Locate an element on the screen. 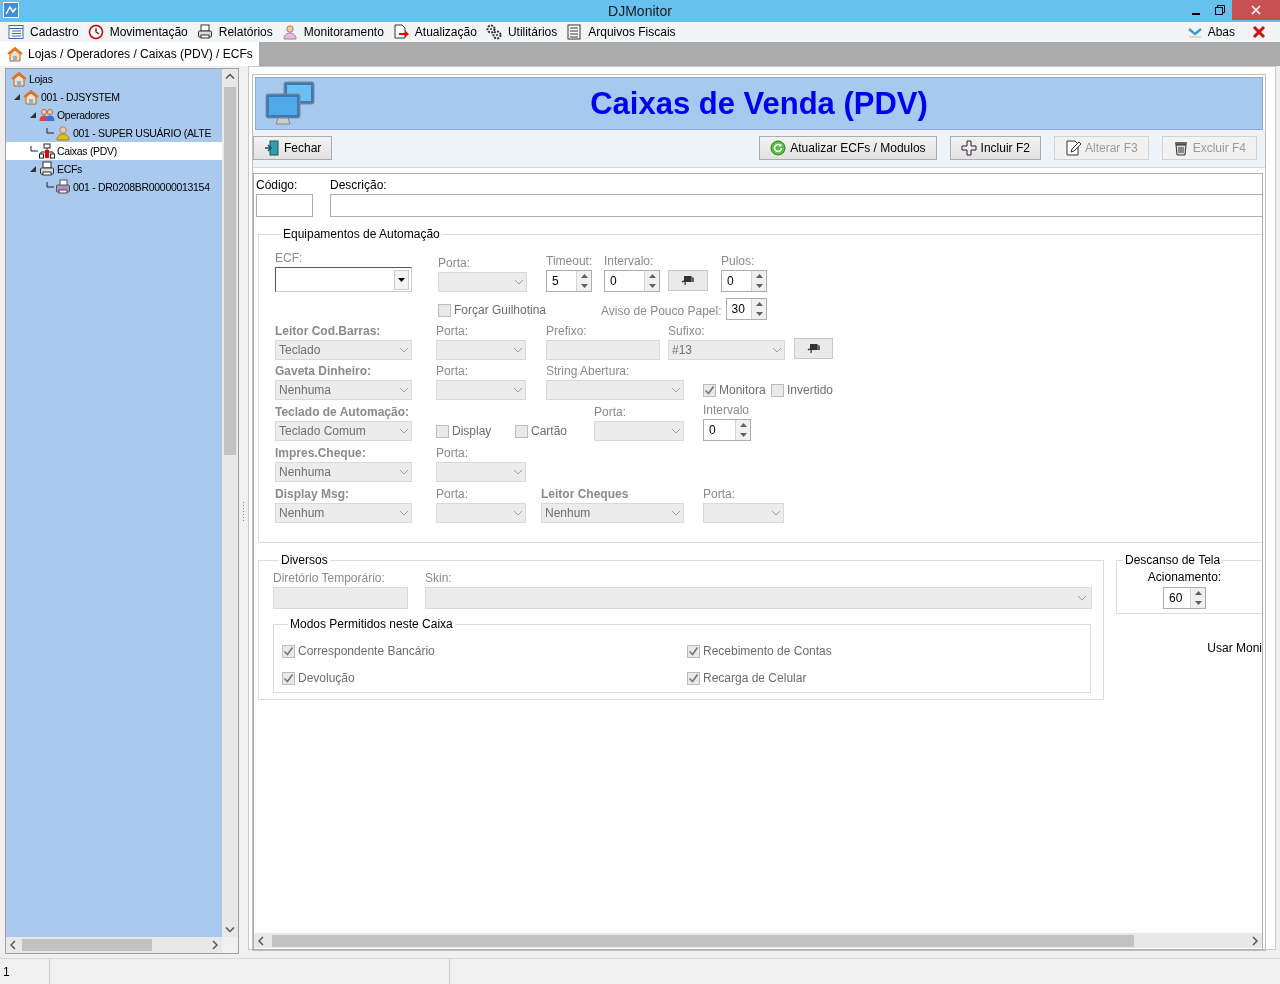 The width and height of the screenshot is (1280, 984). field-label: Skin: is located at coordinates (439, 578).